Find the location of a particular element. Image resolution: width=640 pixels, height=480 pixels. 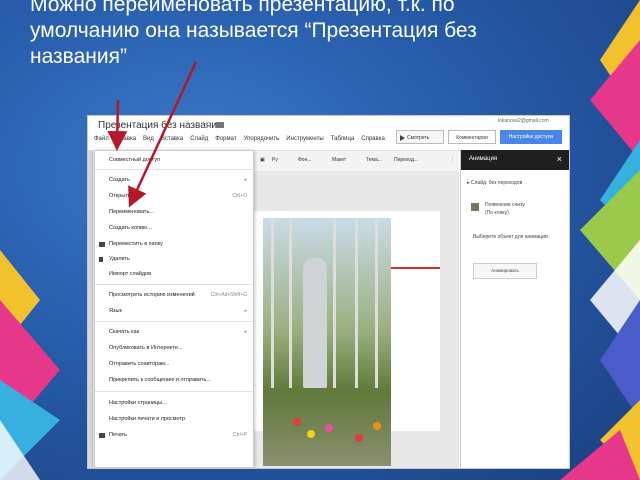

annotation-arrows is located at coordinates (152, 134).